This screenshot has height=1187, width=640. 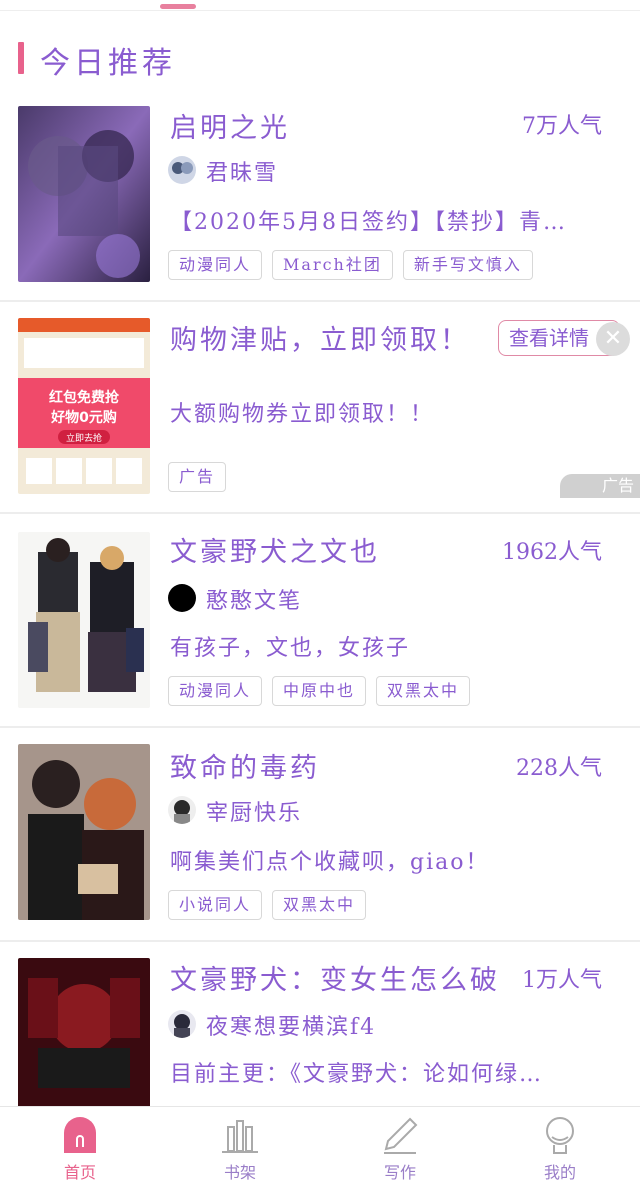 What do you see at coordinates (230, 125) in the screenshot?
I see `book-title: 启明之光` at bounding box center [230, 125].